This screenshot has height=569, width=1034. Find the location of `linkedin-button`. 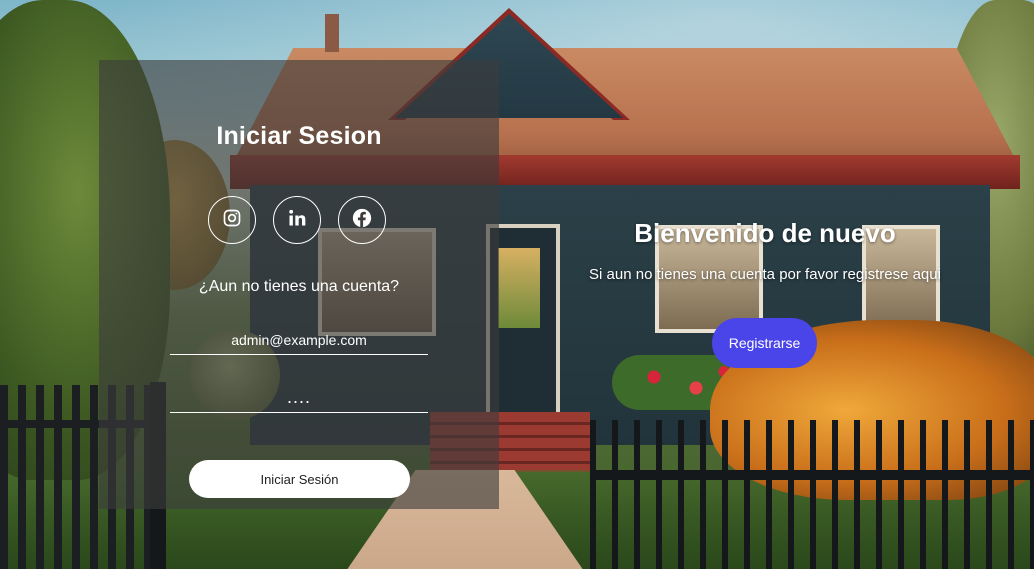

linkedin-button is located at coordinates (297, 220).